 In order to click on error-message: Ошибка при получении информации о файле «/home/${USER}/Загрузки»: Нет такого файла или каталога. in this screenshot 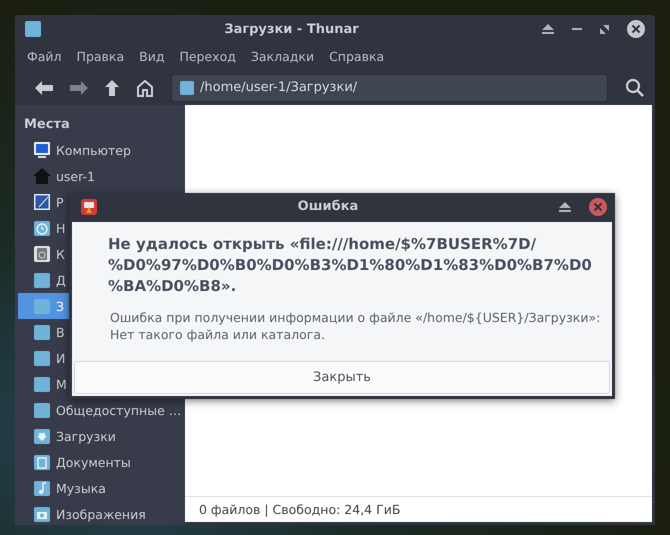, I will do `click(356, 326)`.